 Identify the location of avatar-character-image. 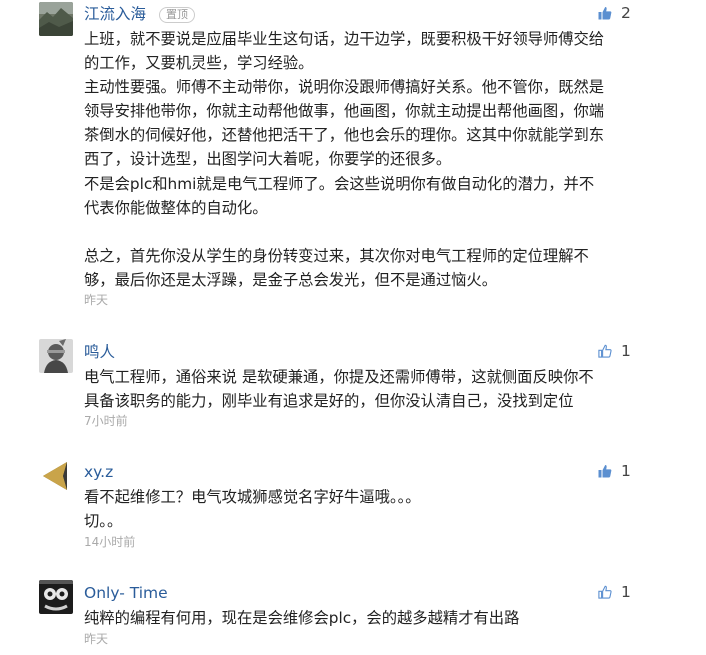
(56, 356).